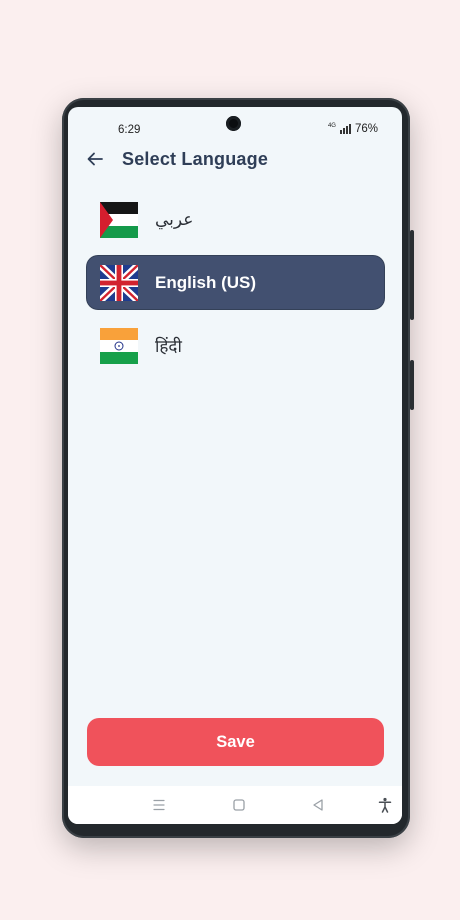 The image size is (460, 920). What do you see at coordinates (168, 346) in the screenshot?
I see `language-label: हिंदी` at bounding box center [168, 346].